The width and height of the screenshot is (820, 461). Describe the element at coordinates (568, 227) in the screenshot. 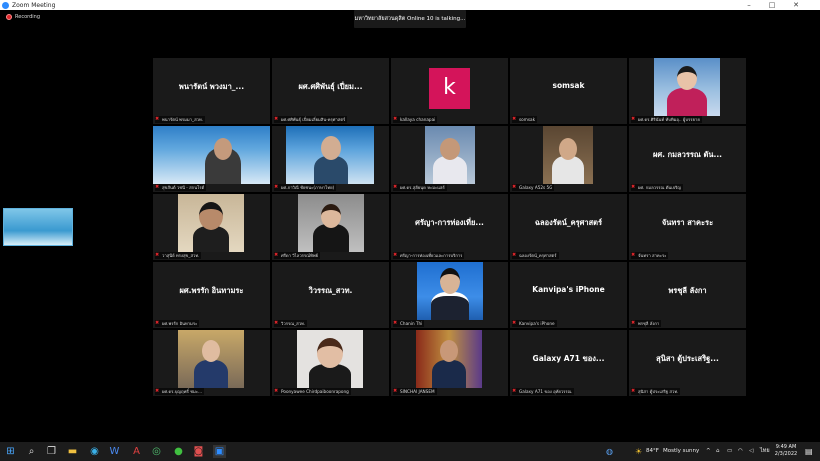

I see `participant-tile: ฉลองรัตน์_ครุศาสตร์ ✖ ฉลองรัตน์_ครุศาสตร์` at that location.